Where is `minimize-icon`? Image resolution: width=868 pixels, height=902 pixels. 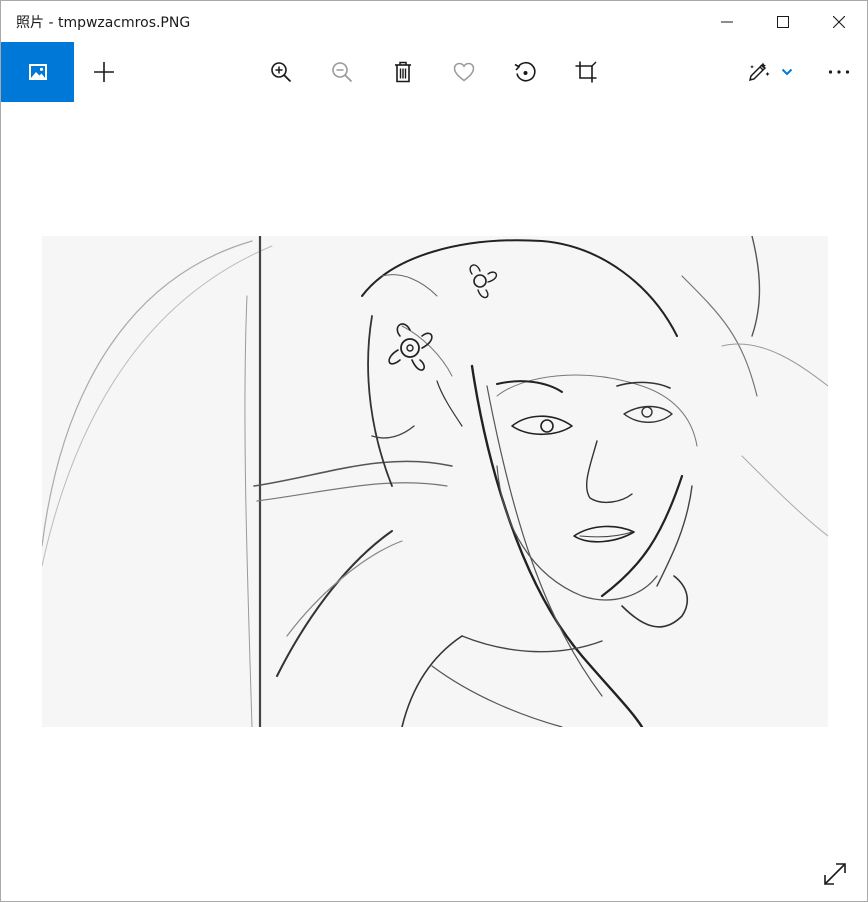
minimize-icon is located at coordinates (727, 21).